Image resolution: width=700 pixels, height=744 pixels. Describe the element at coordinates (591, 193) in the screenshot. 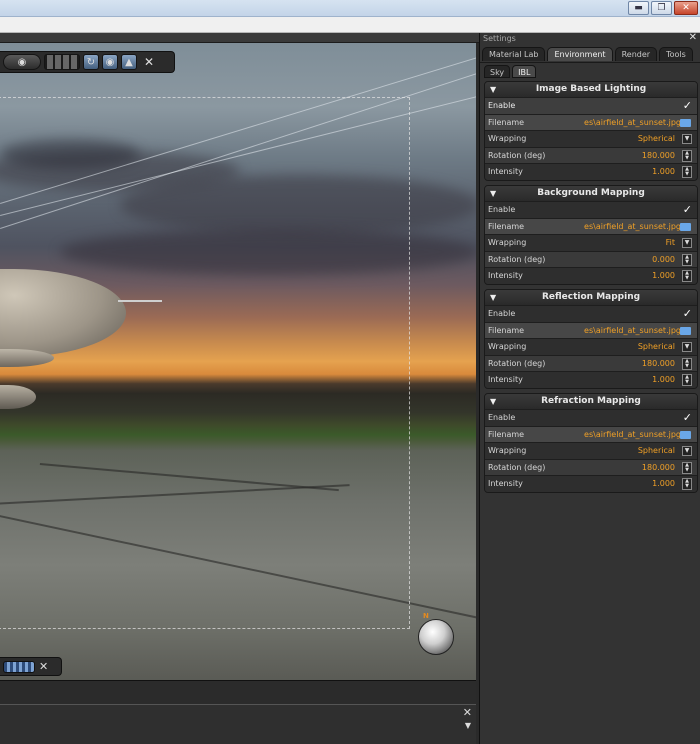

I see `section-header: ▼ Background Mapping` at that location.